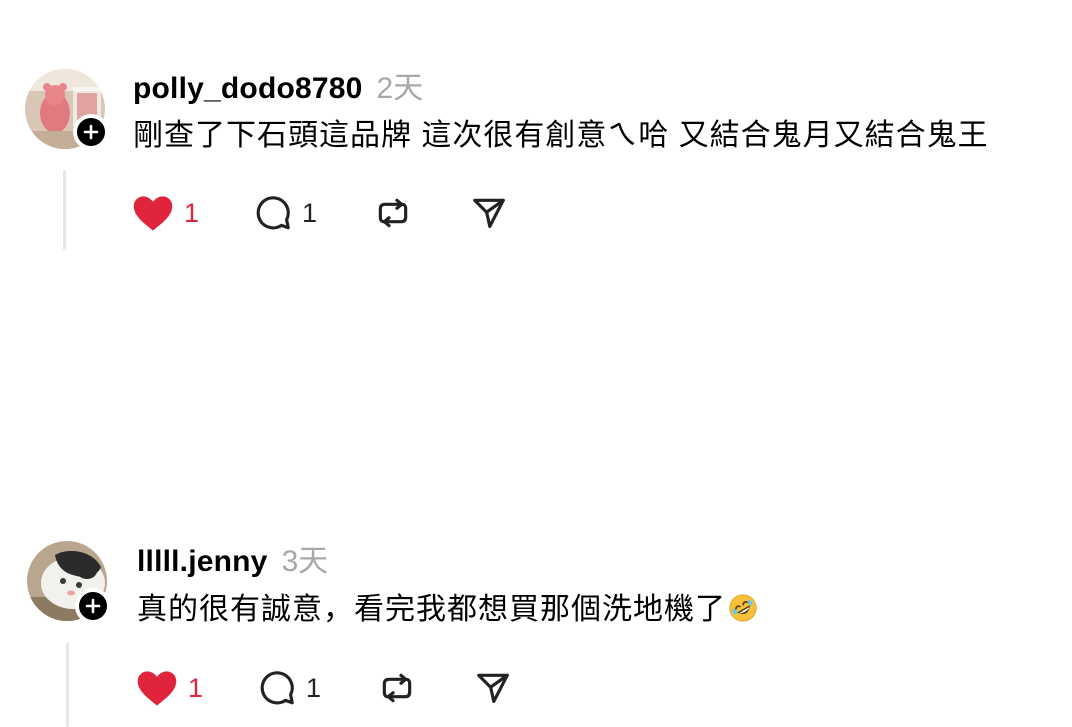 This screenshot has width=1072, height=727. I want to click on timestamp: 2天, so click(400, 88).